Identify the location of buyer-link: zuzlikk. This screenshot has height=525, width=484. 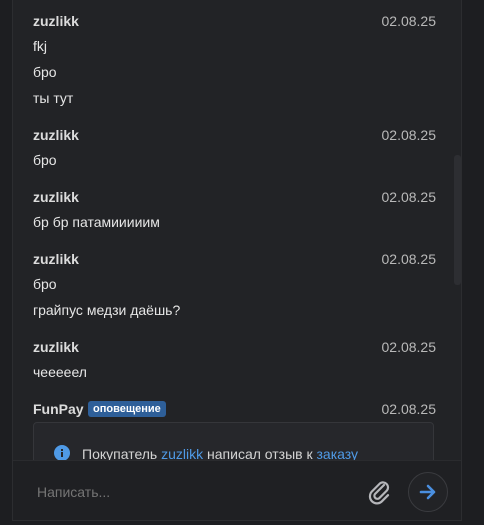
(182, 453).